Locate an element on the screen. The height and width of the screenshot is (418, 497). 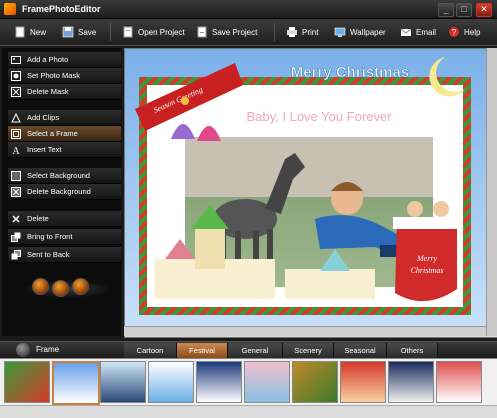
maximize-button: □ is located at coordinates (464, 10).